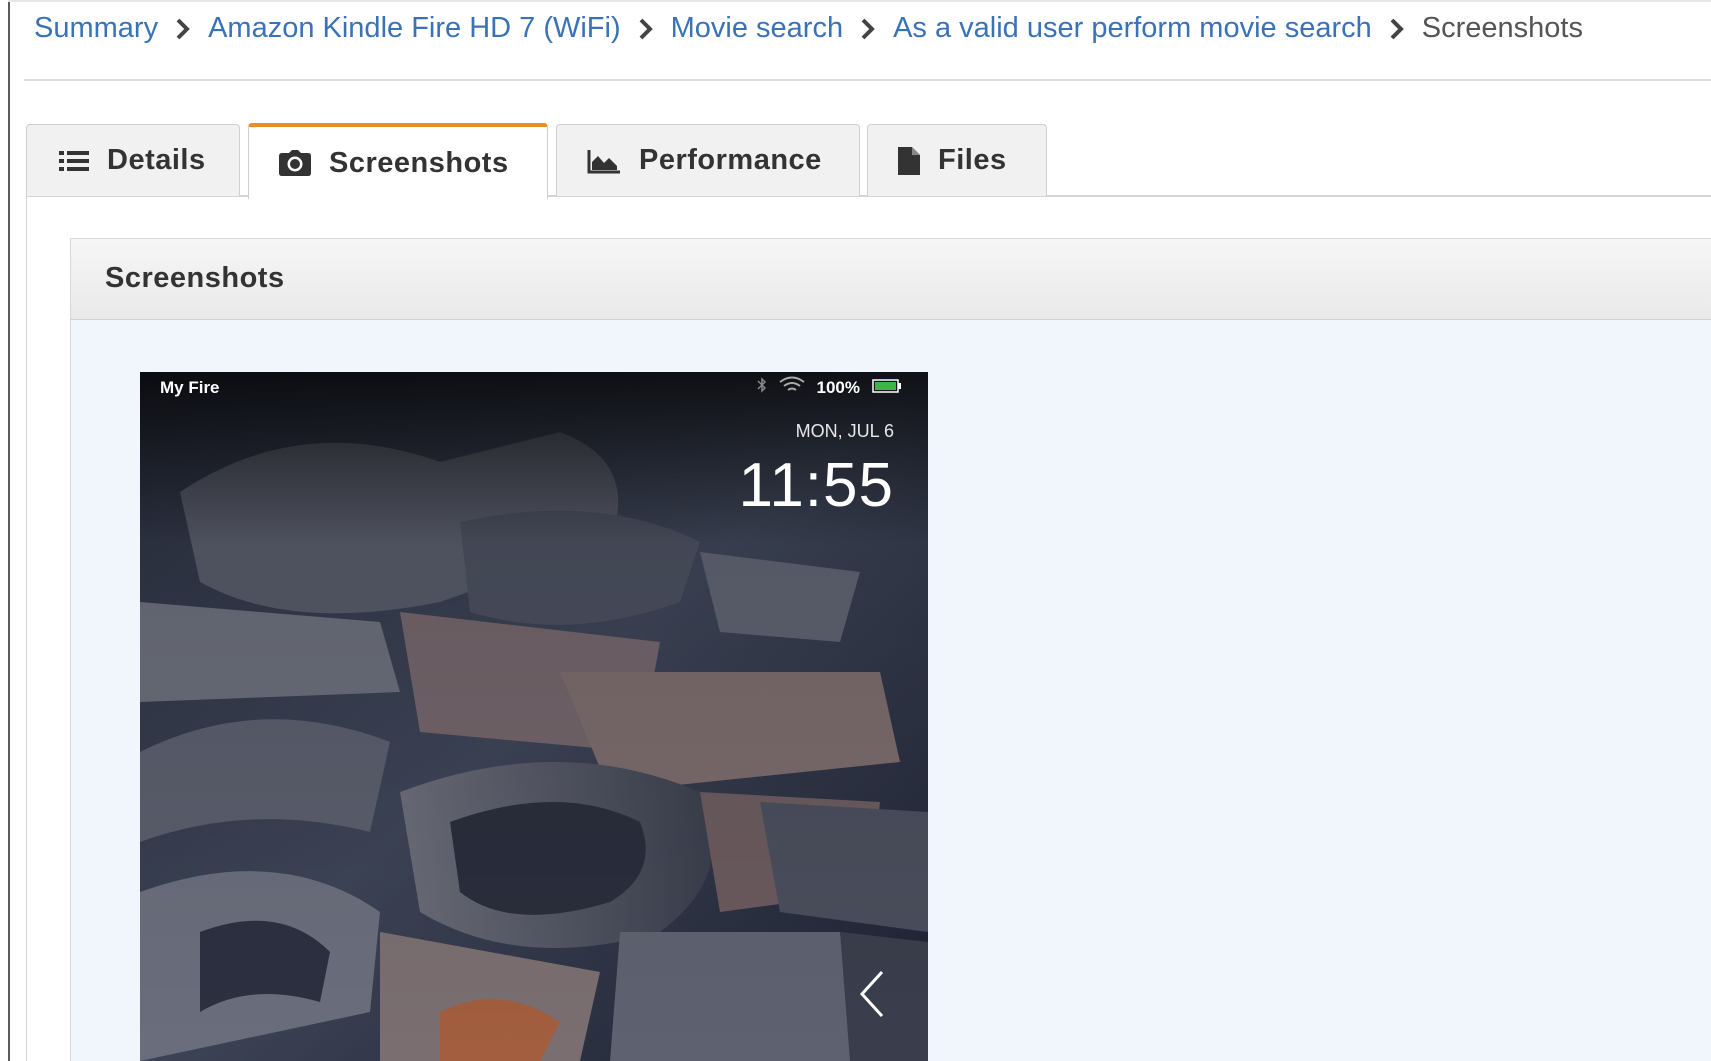  I want to click on bluetooth-icon, so click(761, 387).